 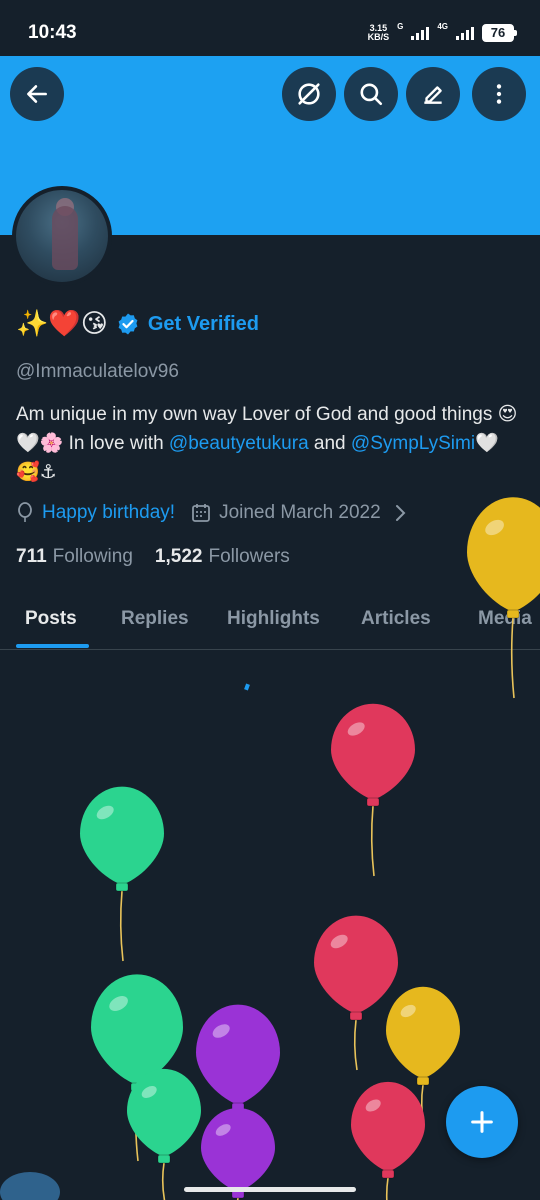 I want to click on loading-dot, so click(x=247, y=687).